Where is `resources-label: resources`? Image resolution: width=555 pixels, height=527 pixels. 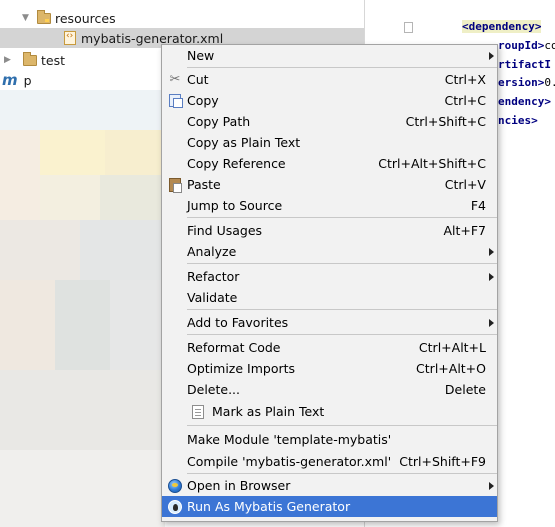 resources-label: resources is located at coordinates (85, 18).